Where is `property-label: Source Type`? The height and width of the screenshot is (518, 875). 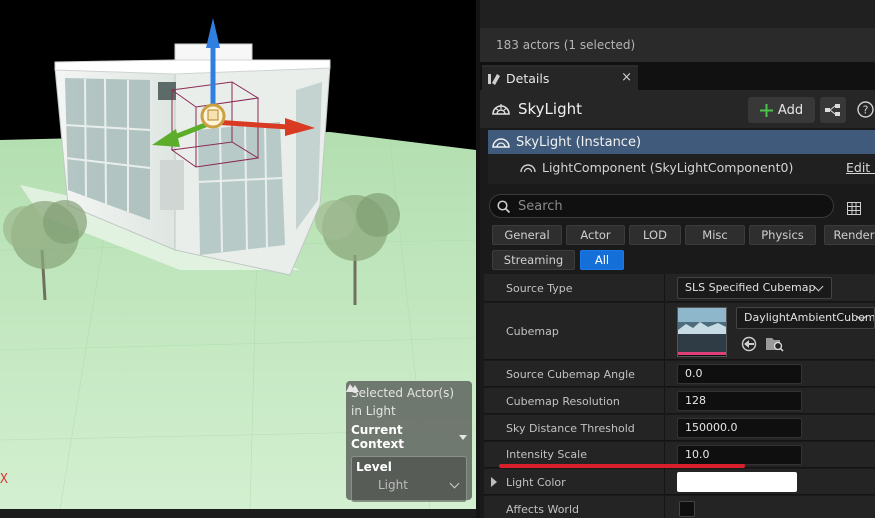 property-label: Source Type is located at coordinates (539, 288).